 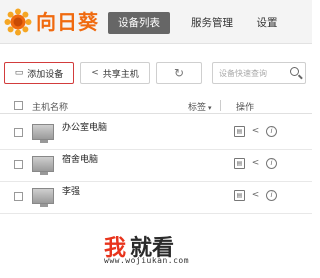 I want to click on tab-device-list: 设备列表, so click(x=139, y=23).